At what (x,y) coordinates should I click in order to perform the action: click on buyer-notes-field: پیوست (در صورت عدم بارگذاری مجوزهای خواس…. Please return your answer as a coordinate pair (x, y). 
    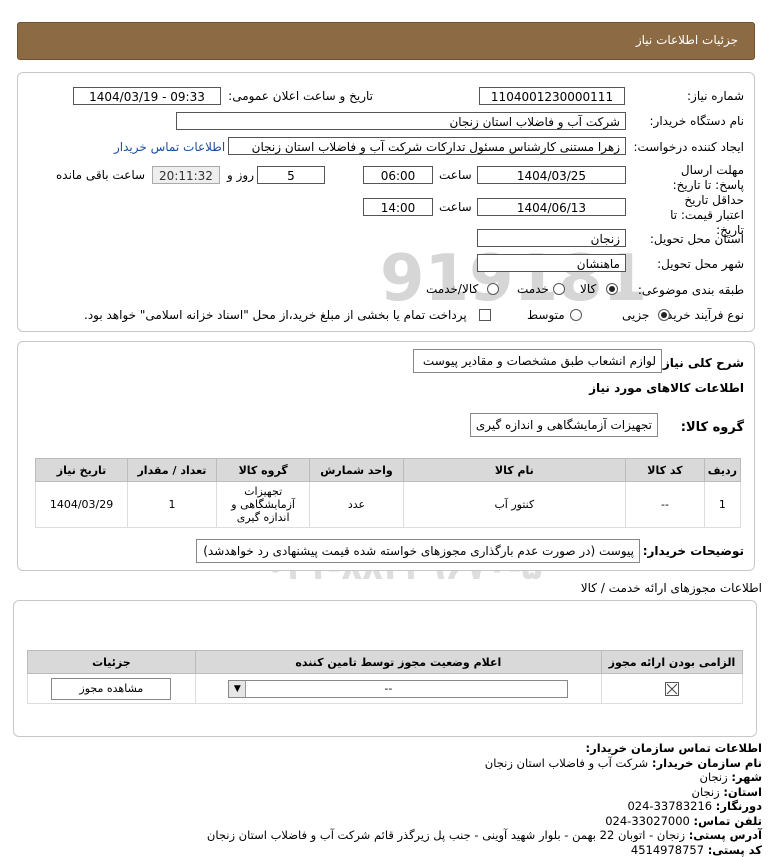
    Looking at the image, I should click on (418, 551).